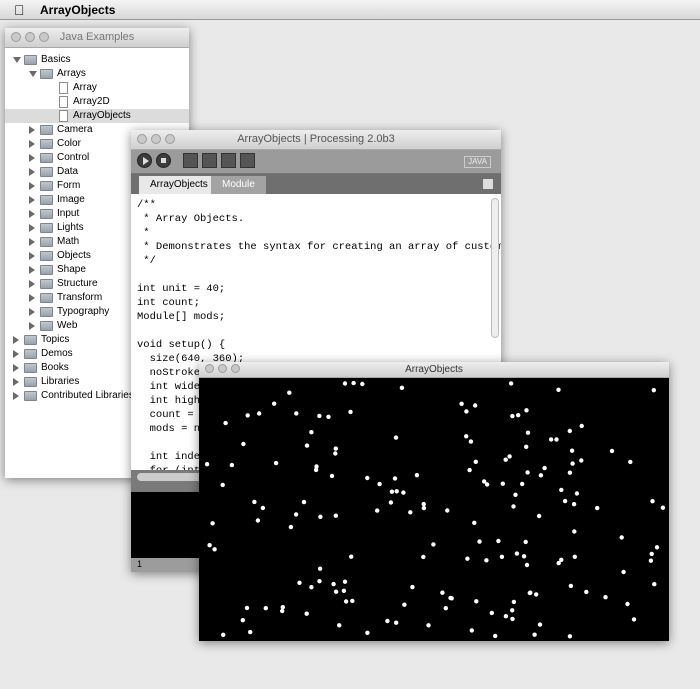 The width and height of the screenshot is (700, 689). What do you see at coordinates (434, 370) in the screenshot?
I see `sketch-titlebar: ArrayObjects` at bounding box center [434, 370].